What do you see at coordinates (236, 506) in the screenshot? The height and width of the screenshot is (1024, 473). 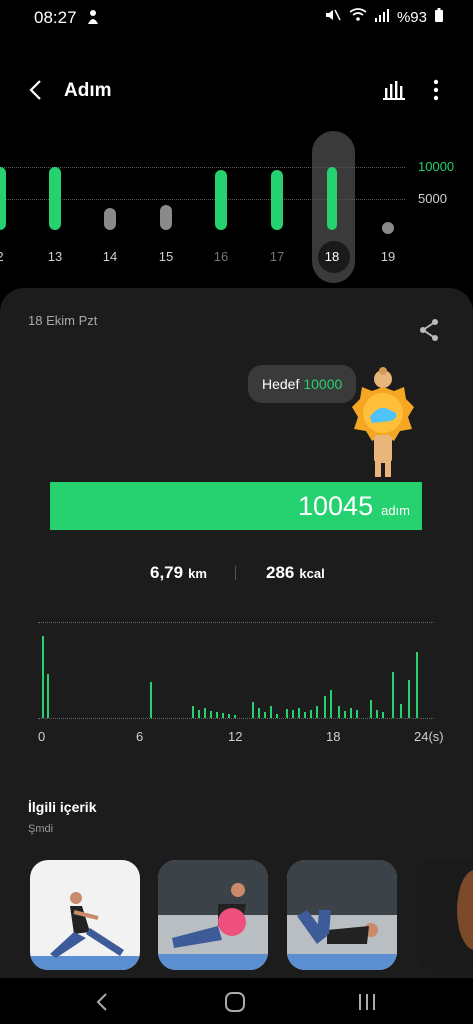 I see `steps-progress-bar: 10045 adım` at bounding box center [236, 506].